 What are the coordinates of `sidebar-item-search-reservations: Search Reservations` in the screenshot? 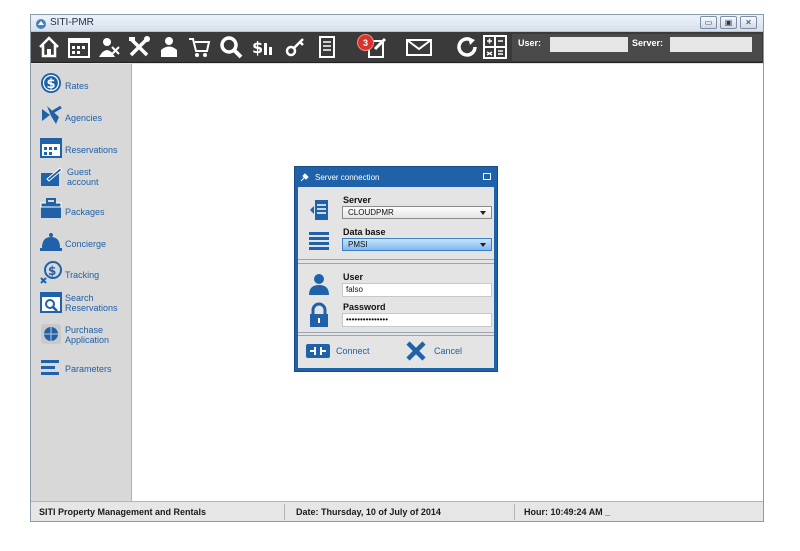 It's located at (81, 302).